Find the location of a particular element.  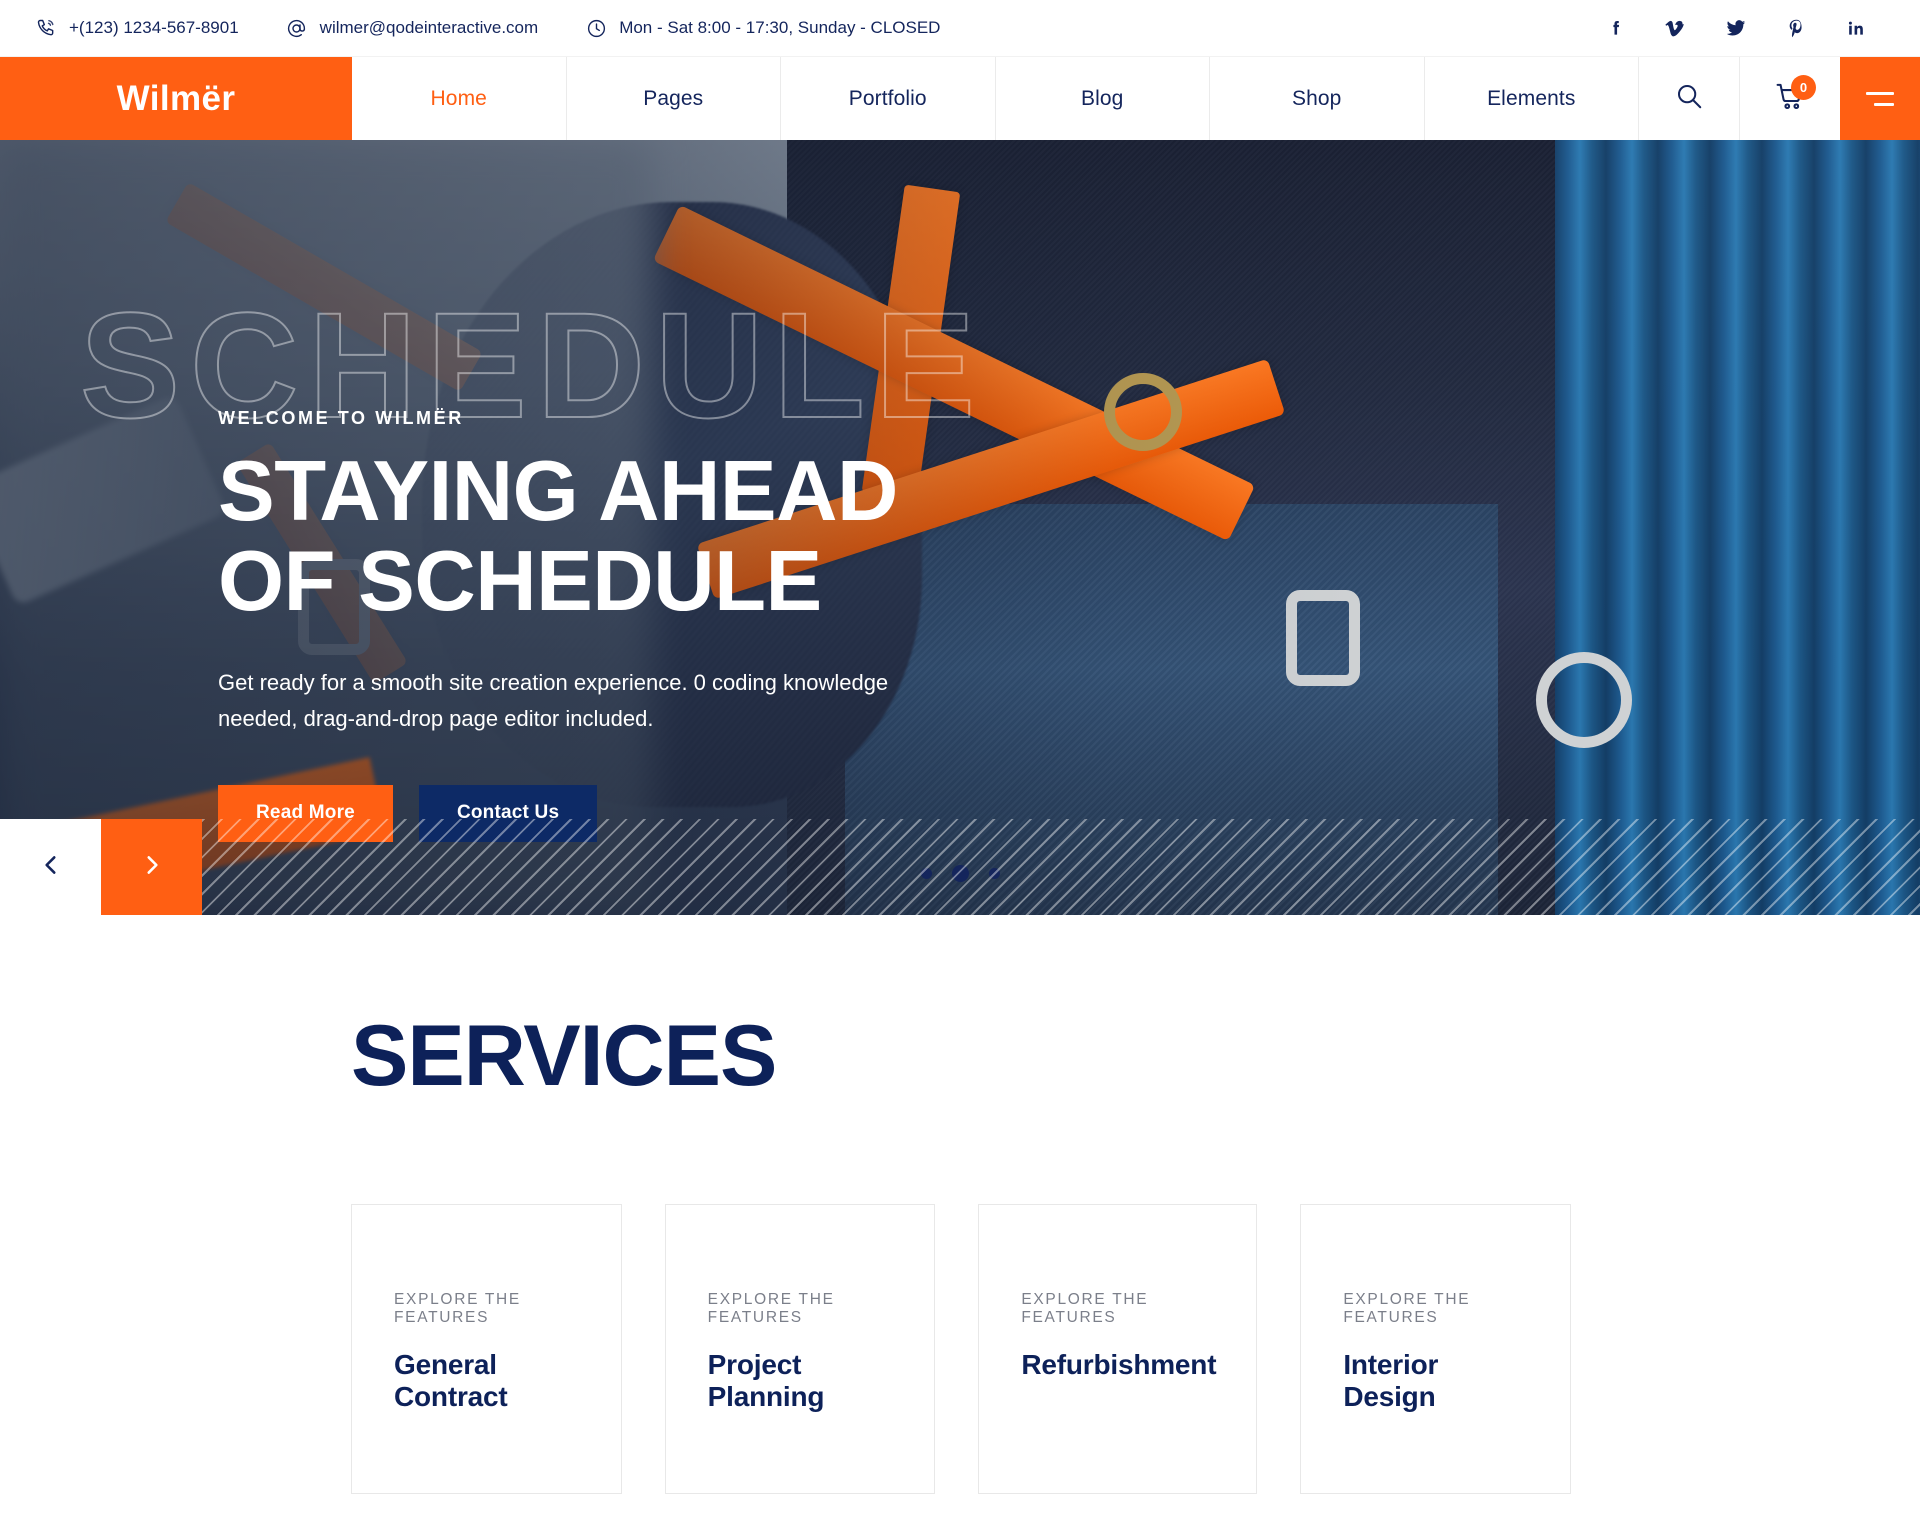

nav-menu: Home Pages Portfolio Blog Shop Elements is located at coordinates (995, 98).